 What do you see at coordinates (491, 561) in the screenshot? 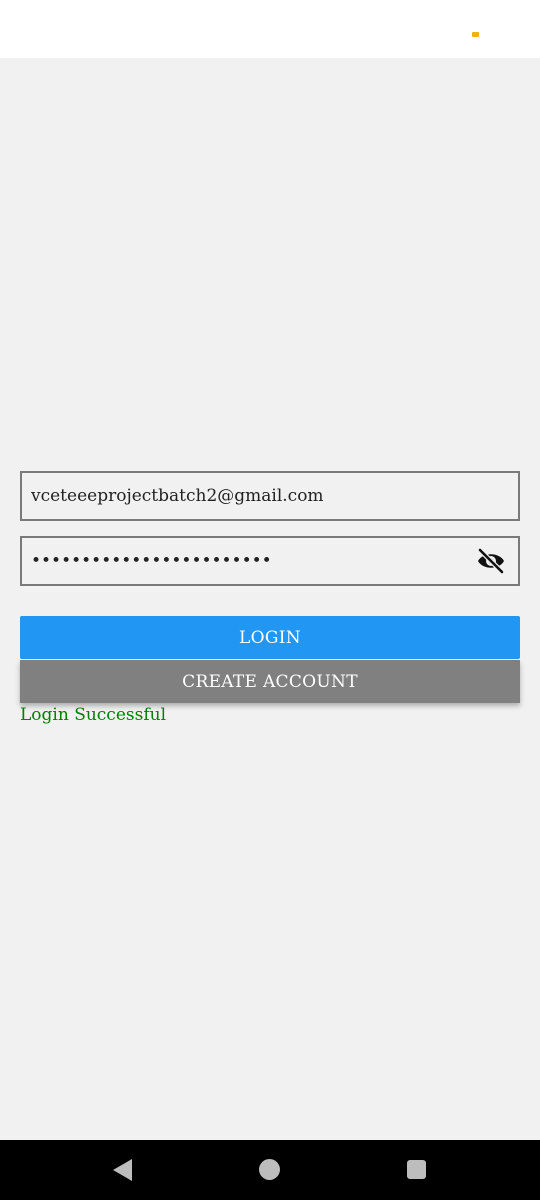
I see `eye-off-icon` at bounding box center [491, 561].